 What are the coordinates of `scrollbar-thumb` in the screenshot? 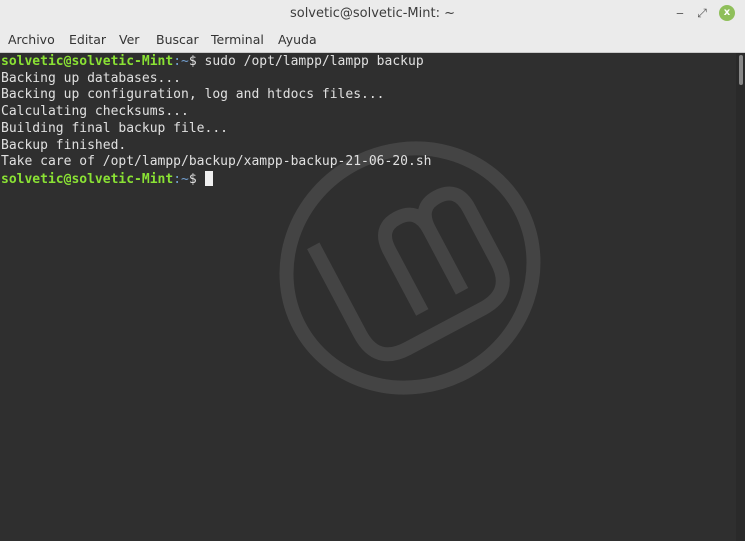 It's located at (741, 70).